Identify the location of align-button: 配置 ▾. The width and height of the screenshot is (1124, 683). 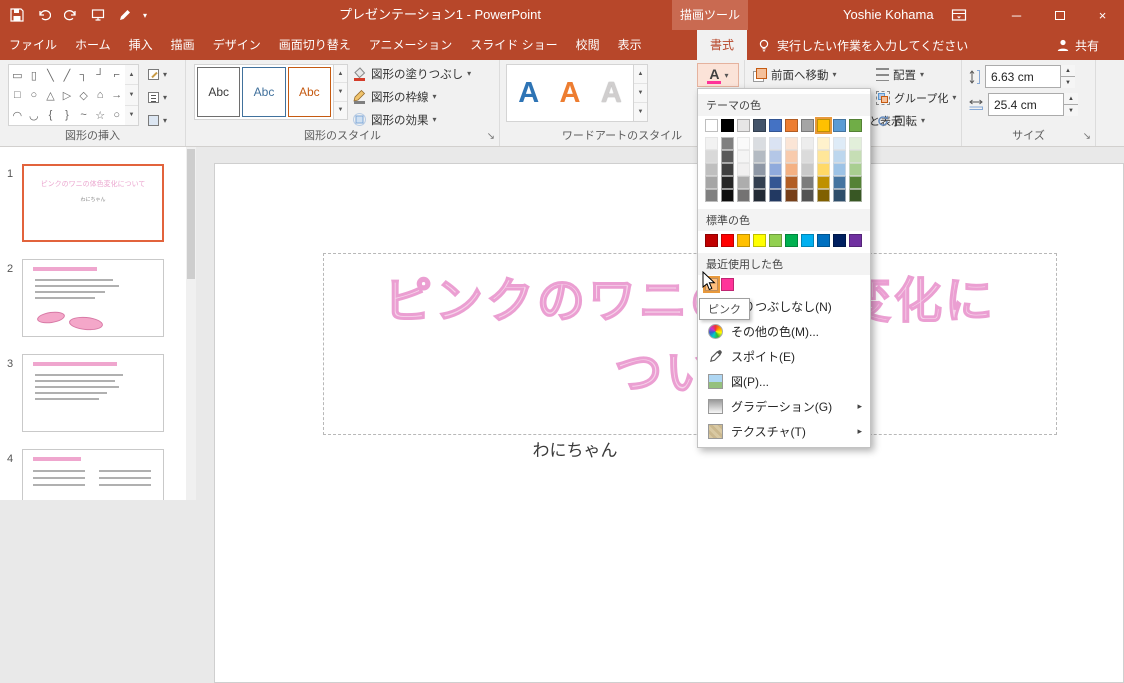
(900, 74).